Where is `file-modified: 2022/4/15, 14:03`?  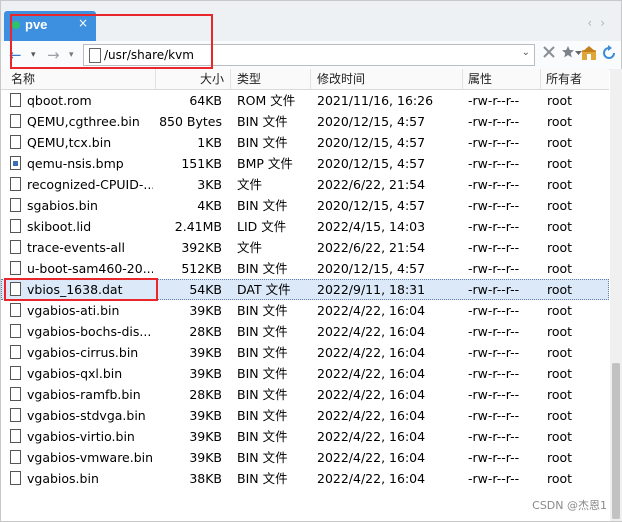
file-modified: 2022/4/15, 14:03 is located at coordinates (371, 226).